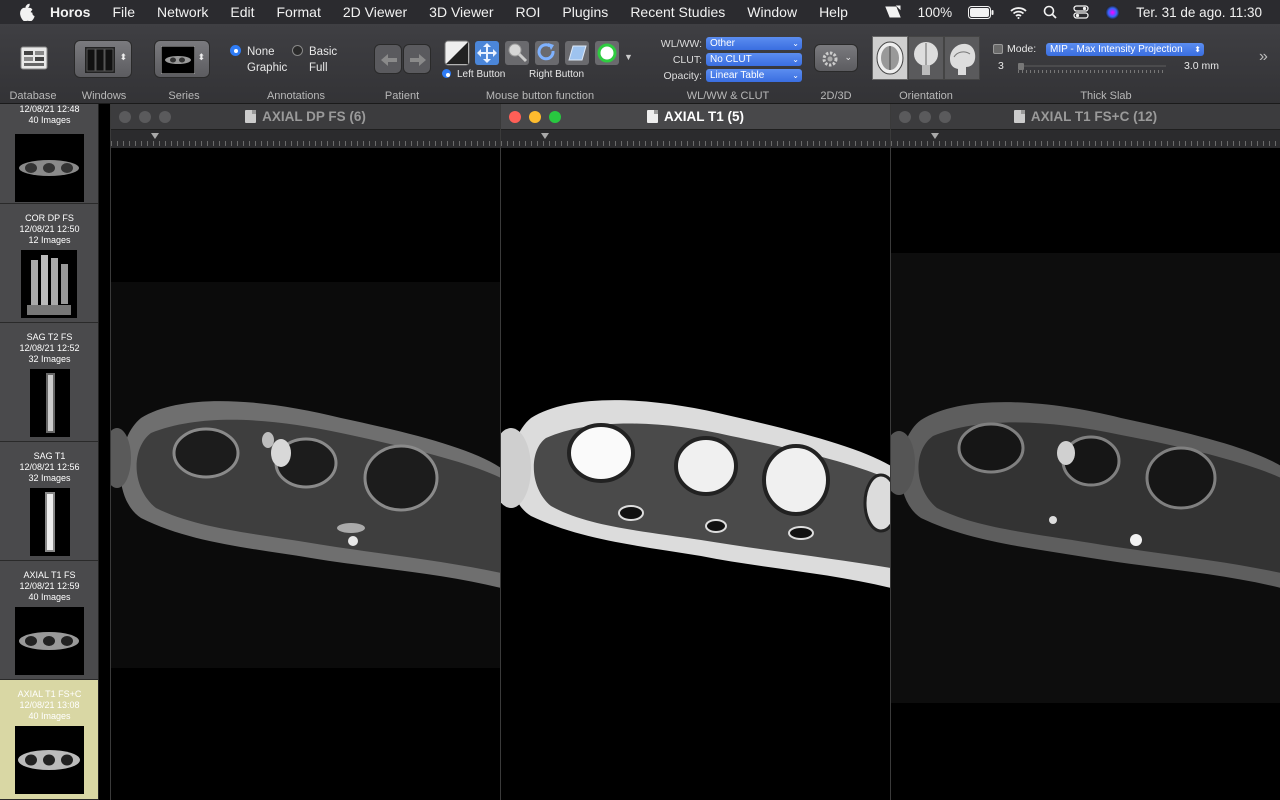  I want to click on thick-slab-slider-thumb, so click(1021, 66).